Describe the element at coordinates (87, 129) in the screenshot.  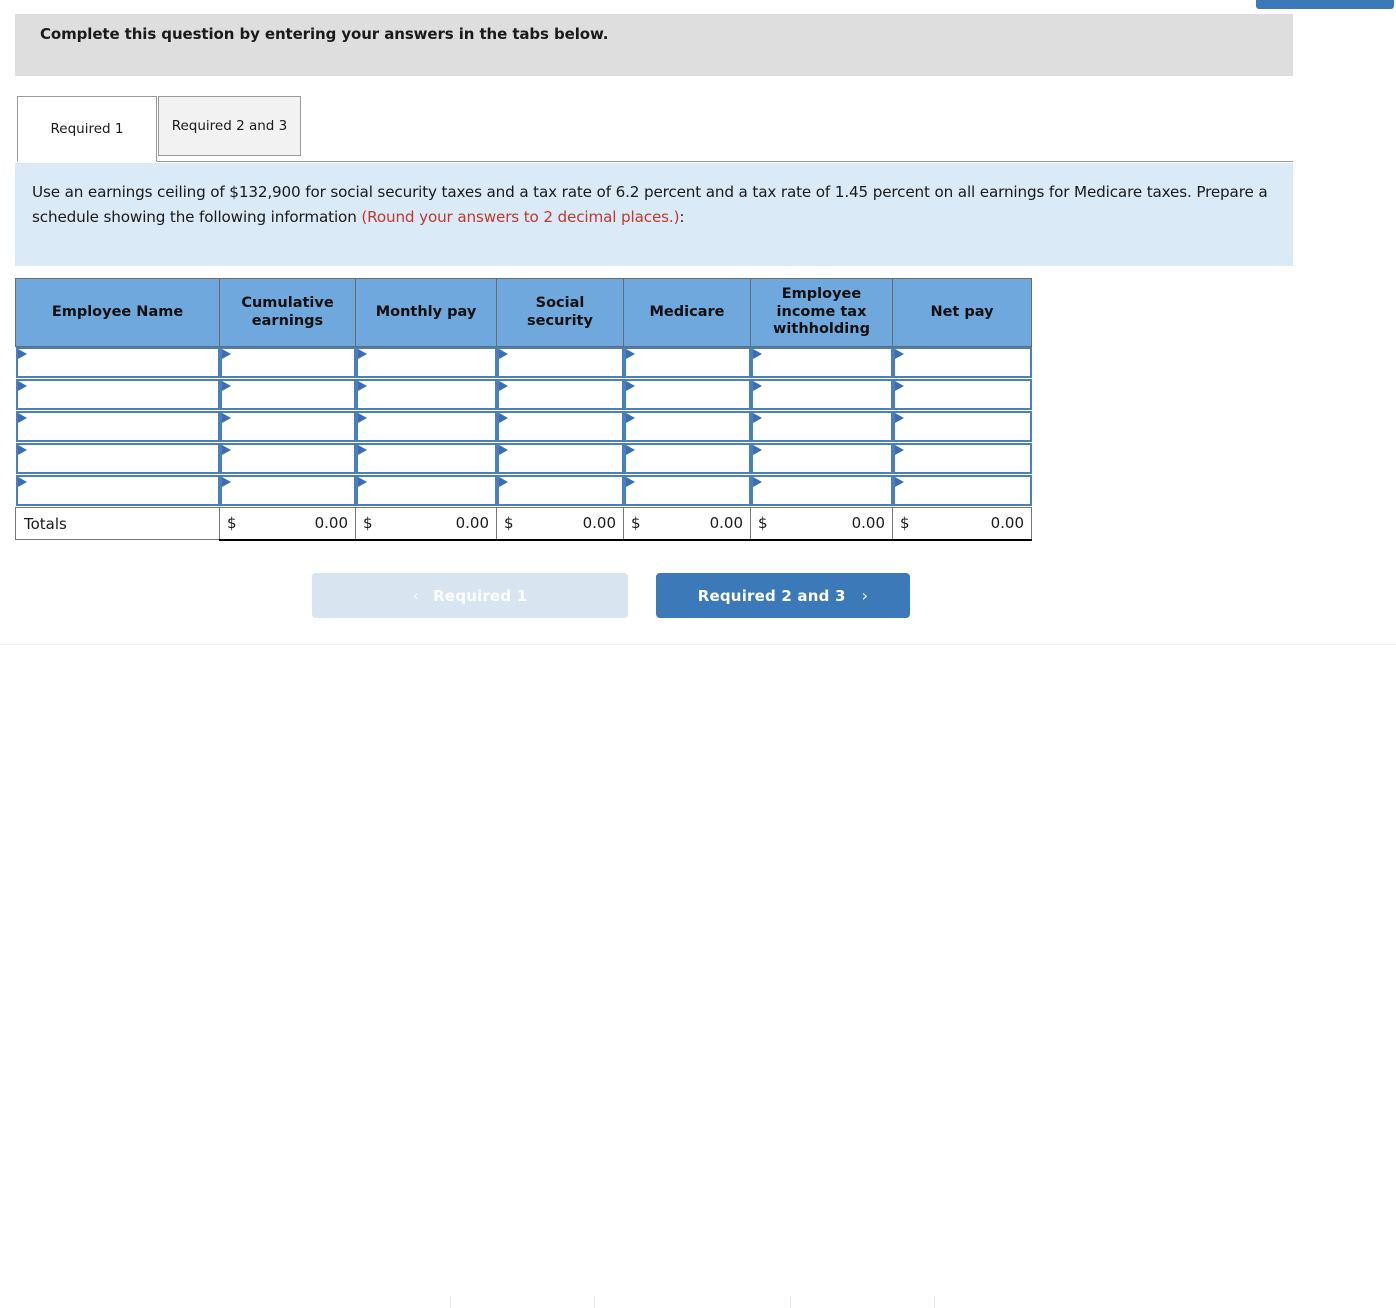
I see `tab-required-1: Required 1` at that location.